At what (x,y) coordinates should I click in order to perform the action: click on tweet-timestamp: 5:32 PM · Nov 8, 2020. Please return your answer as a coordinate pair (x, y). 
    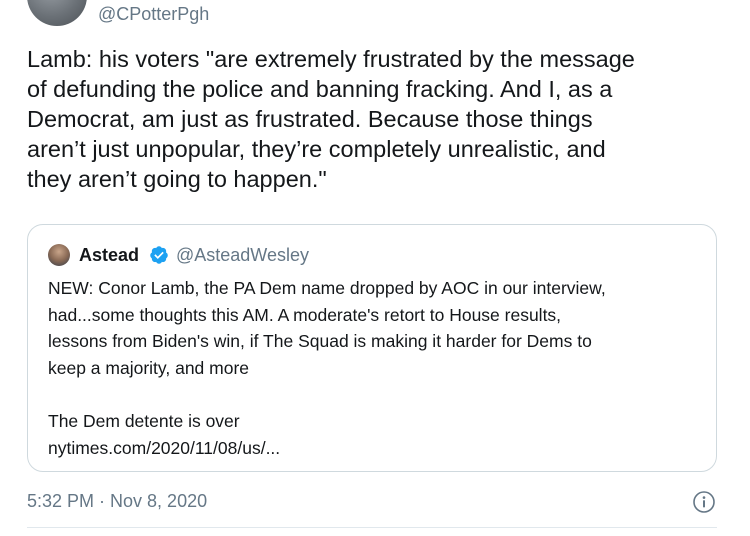
    Looking at the image, I should click on (117, 501).